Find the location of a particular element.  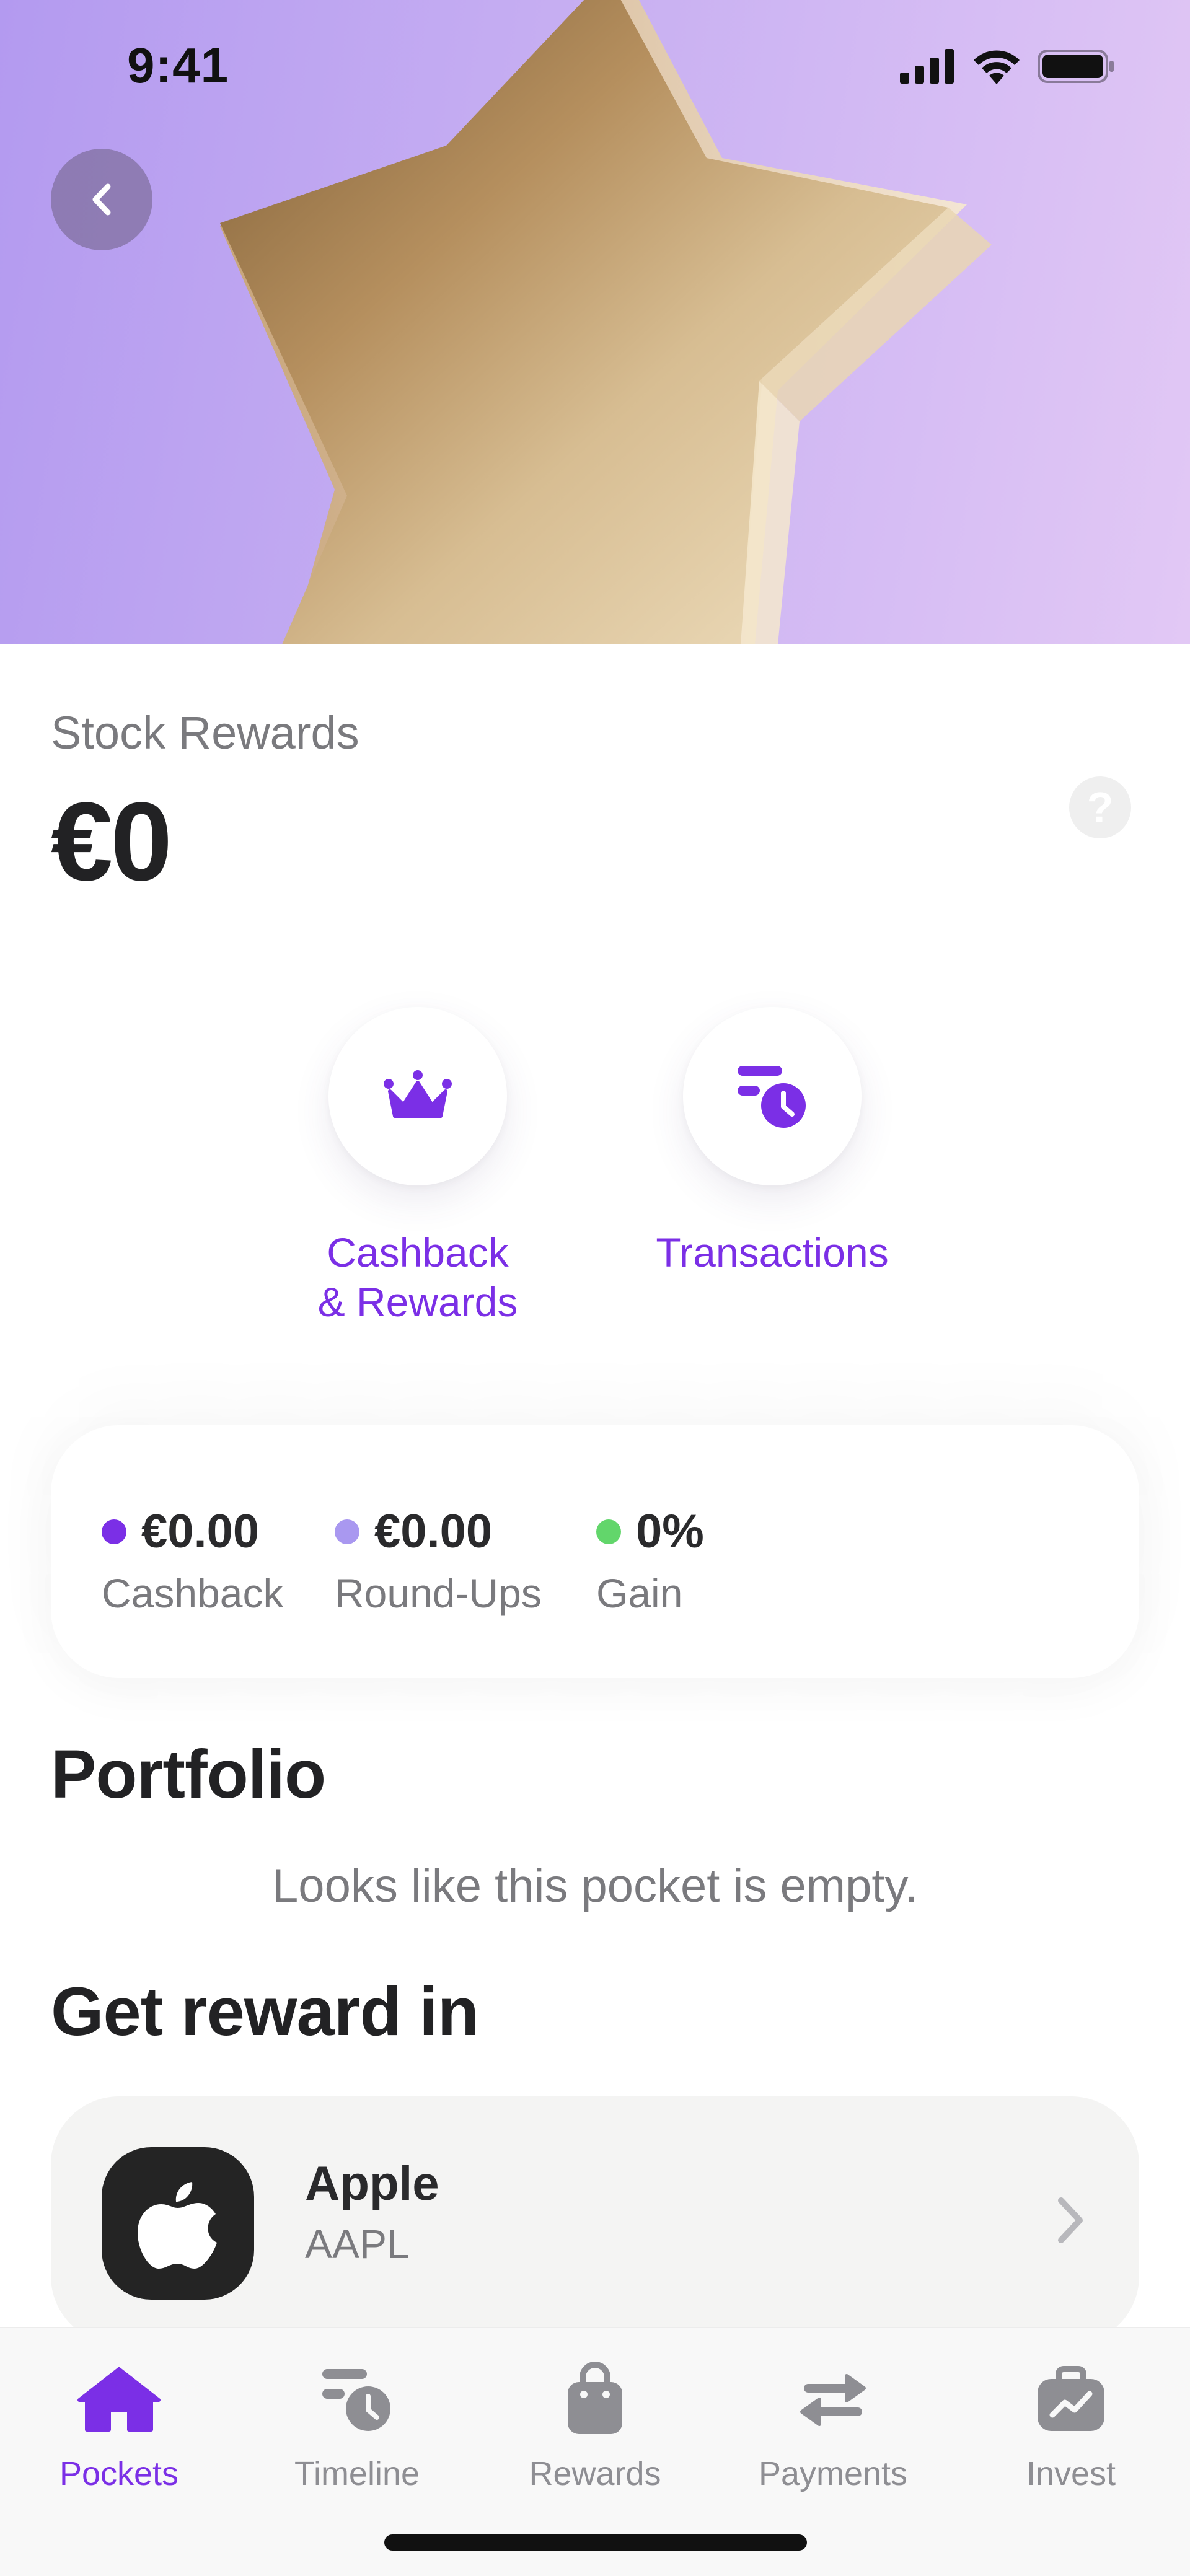

tab-timeline-label: Timeline is located at coordinates (357, 2474).